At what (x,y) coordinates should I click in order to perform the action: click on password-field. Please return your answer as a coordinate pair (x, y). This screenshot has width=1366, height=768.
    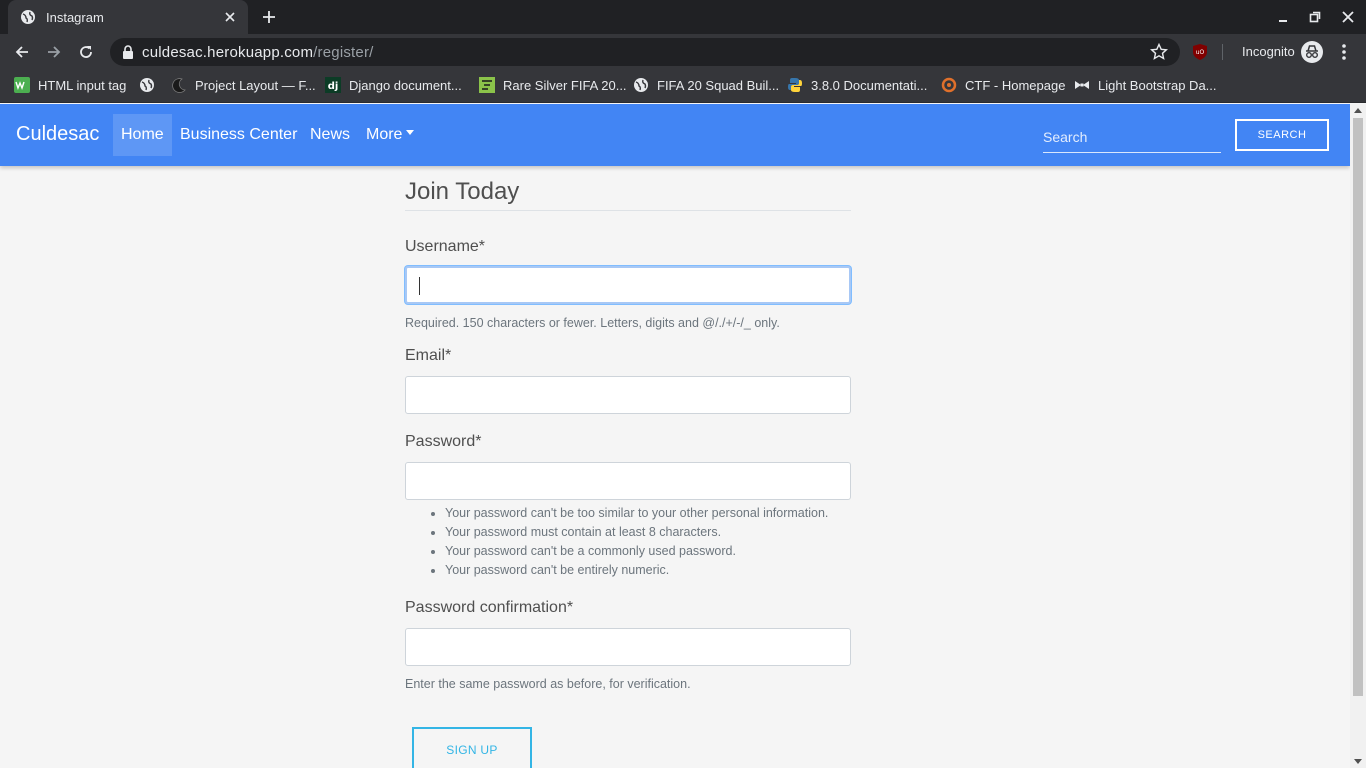
    Looking at the image, I should click on (628, 481).